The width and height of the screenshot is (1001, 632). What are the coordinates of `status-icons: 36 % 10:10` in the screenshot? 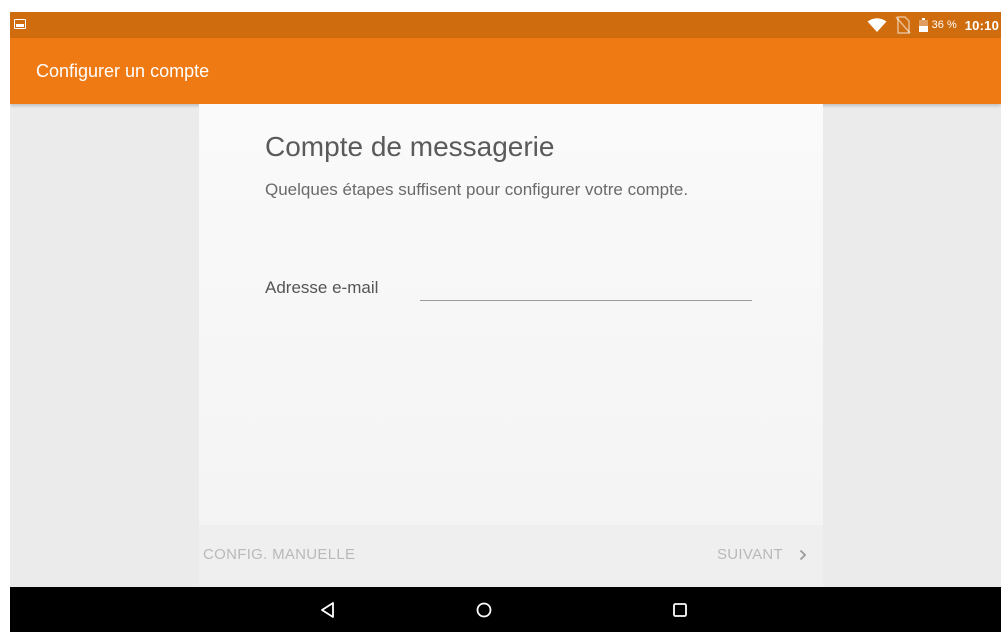 It's located at (934, 25).